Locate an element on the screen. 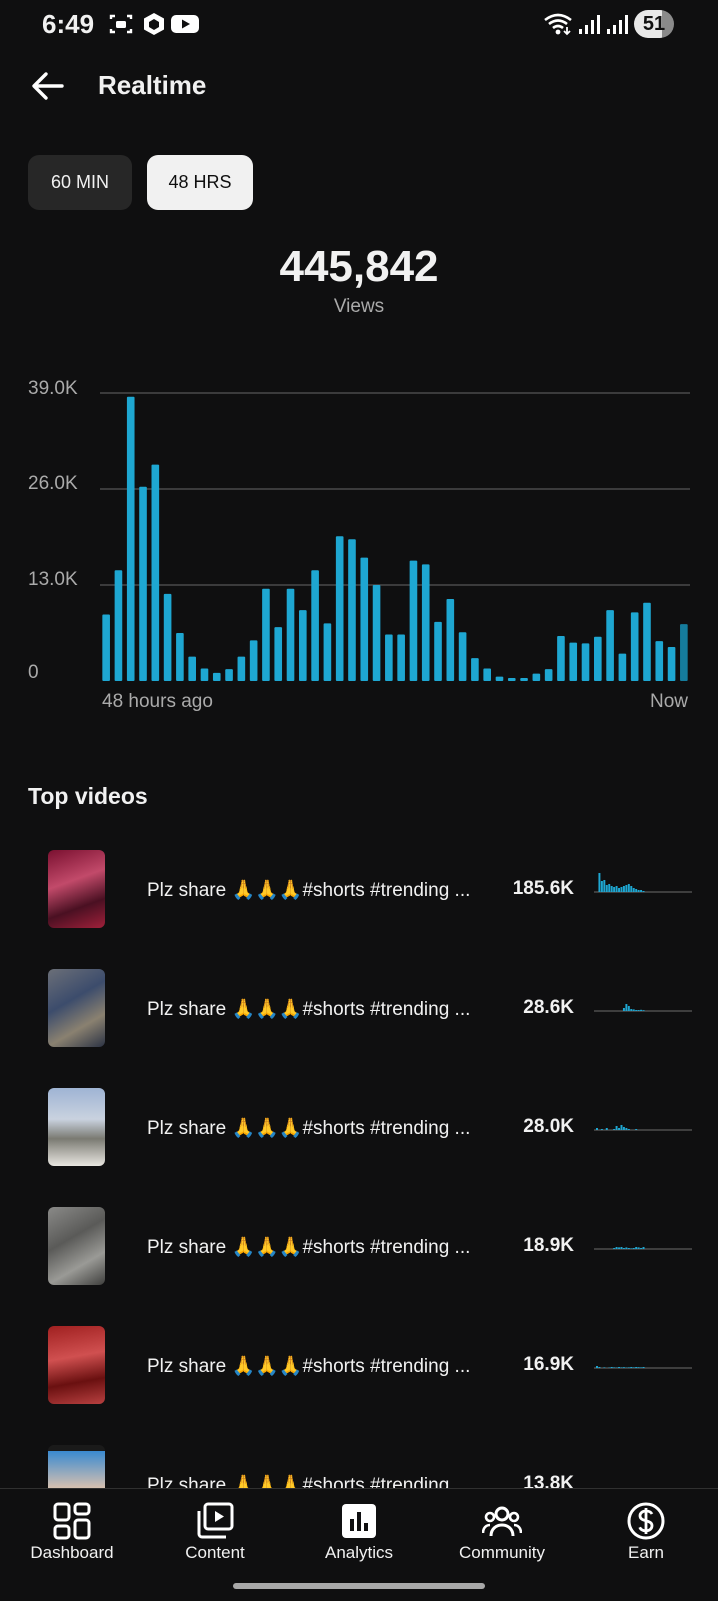 Image resolution: width=718 pixels, height=1601 pixels. home-indicator is located at coordinates (359, 1586).